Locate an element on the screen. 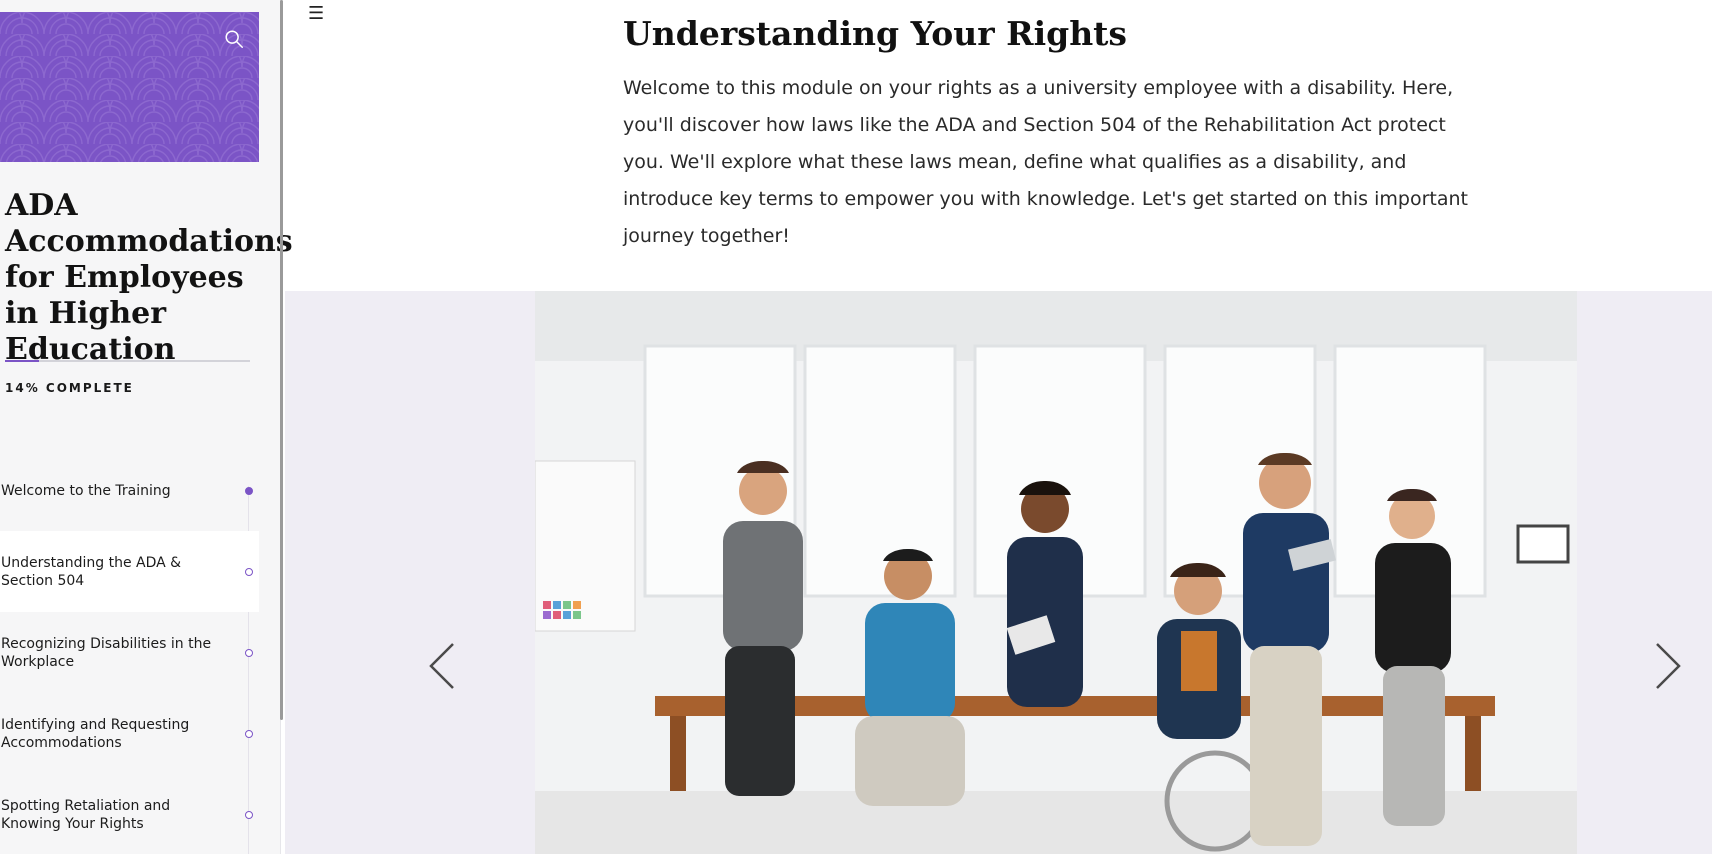 The width and height of the screenshot is (1712, 855). lesson-item-welcome: Welcome to the Training is located at coordinates (129, 490).